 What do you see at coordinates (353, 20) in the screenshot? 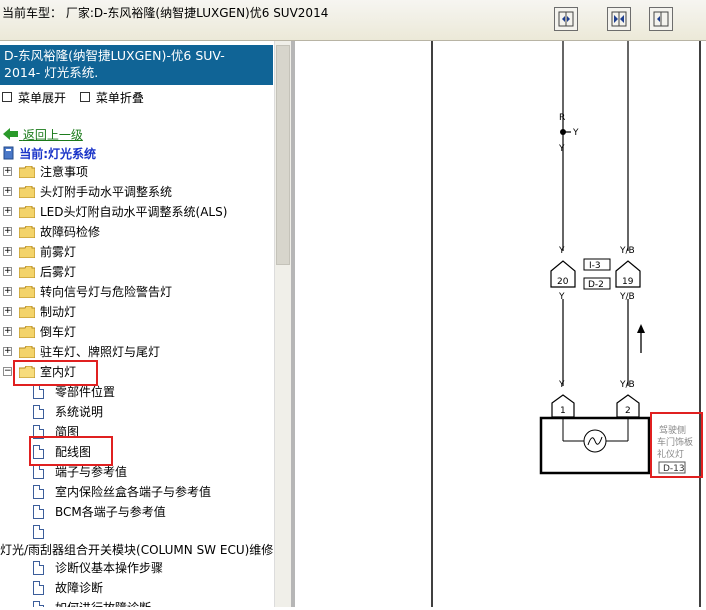
I see `top-toolbar: 当前车型： 厂家:D-东风裕隆(纳智捷LUXGEN)优6 SUV2014` at bounding box center [353, 20].